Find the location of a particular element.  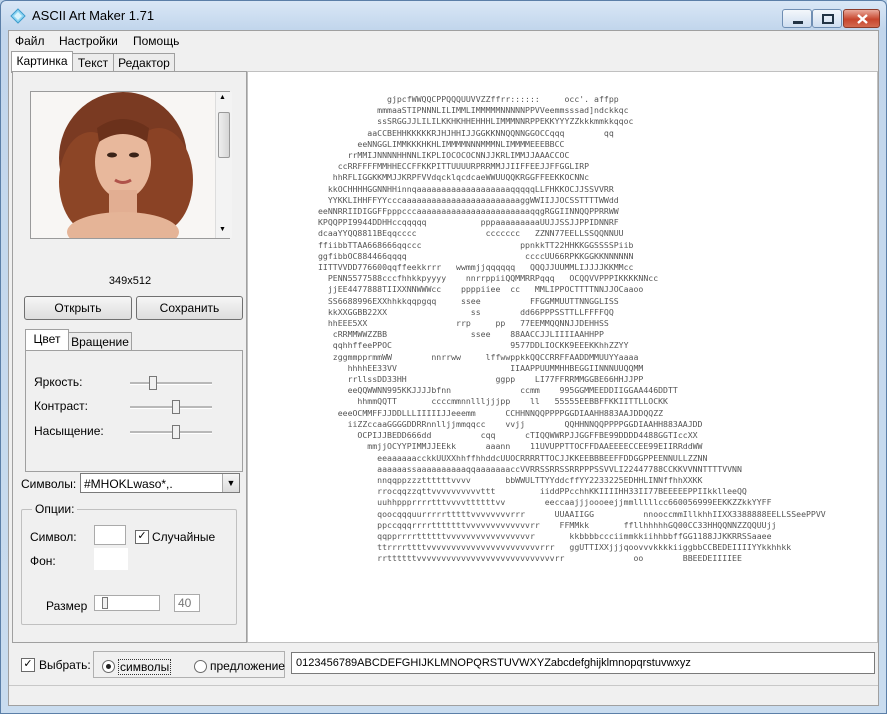

chevron-down-icon: ▼ is located at coordinates (230, 483).